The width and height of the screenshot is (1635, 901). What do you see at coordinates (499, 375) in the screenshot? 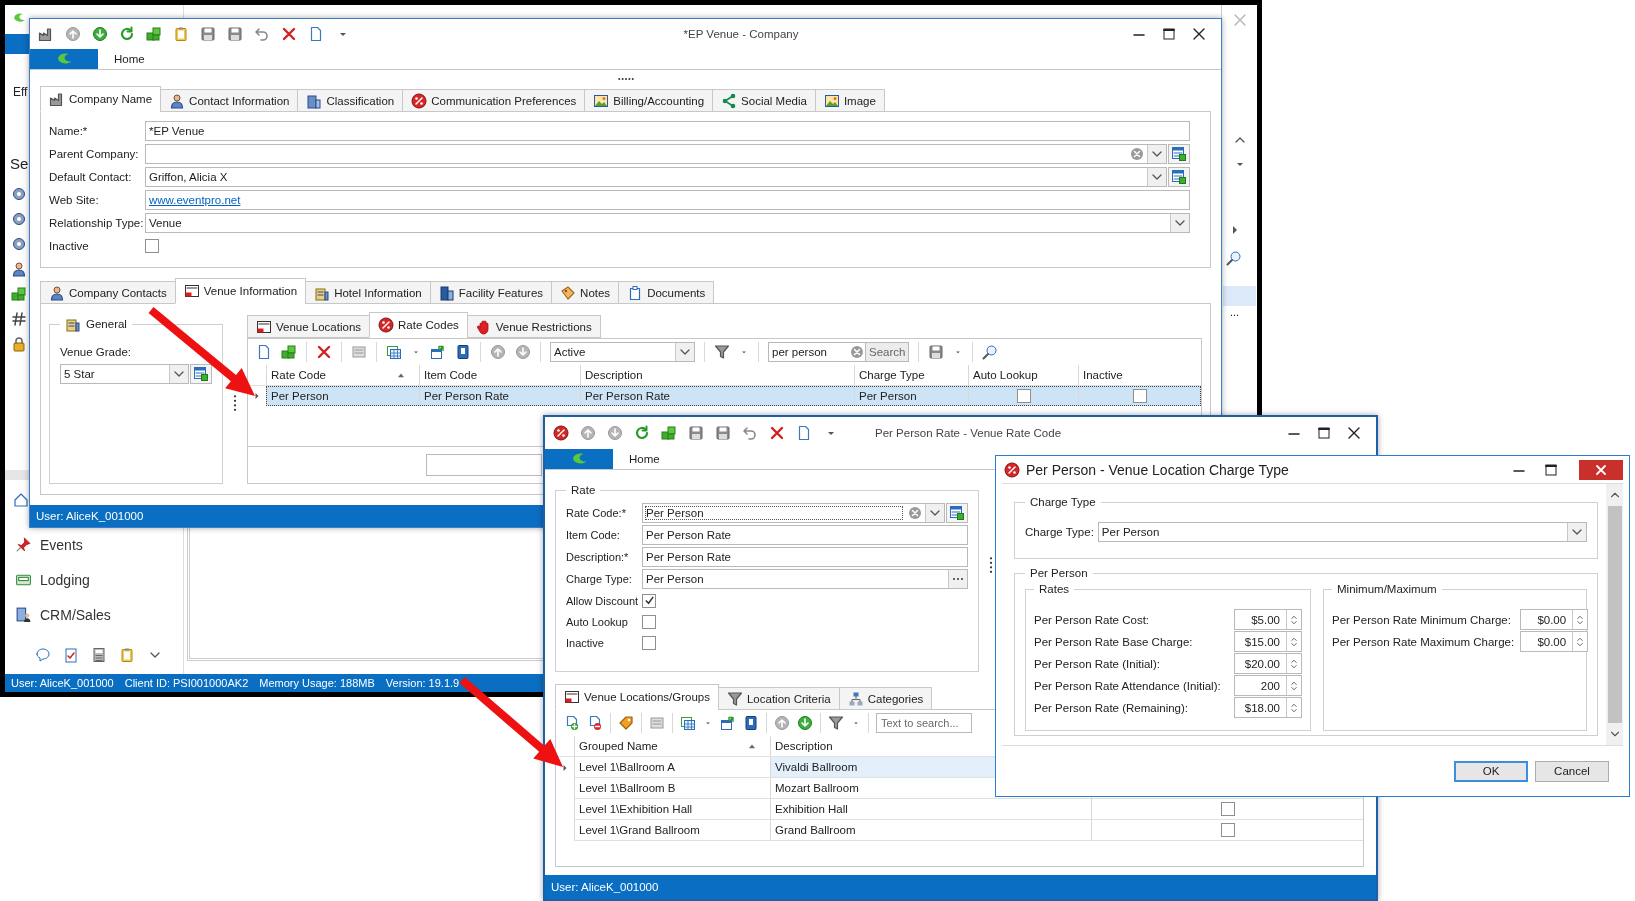
I see `column-header: Item Code` at bounding box center [499, 375].